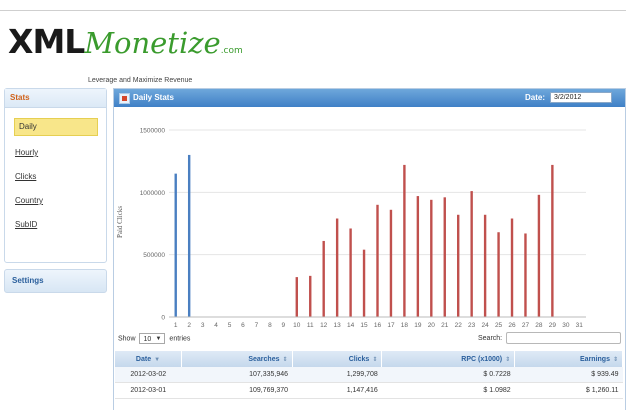  What do you see at coordinates (203, 325) in the screenshot?
I see `x-tick-label: 3` at bounding box center [203, 325].